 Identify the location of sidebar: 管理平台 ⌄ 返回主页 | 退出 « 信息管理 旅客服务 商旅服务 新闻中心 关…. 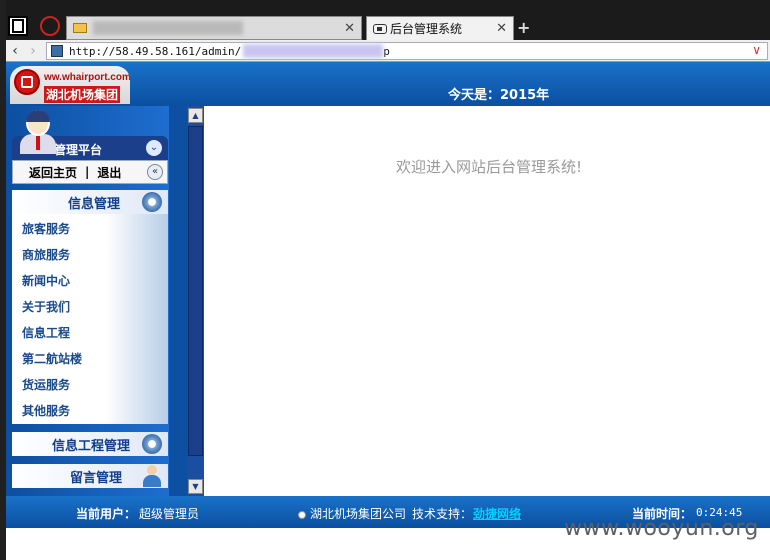
(87, 301).